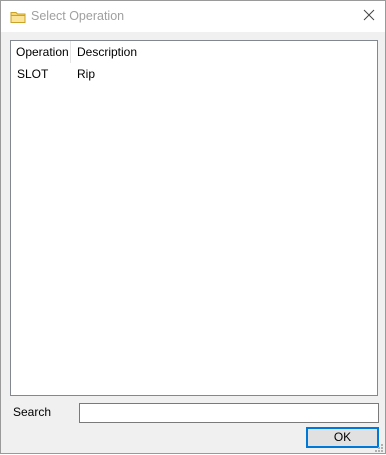 This screenshot has height=455, width=386. I want to click on search-input, so click(229, 413).